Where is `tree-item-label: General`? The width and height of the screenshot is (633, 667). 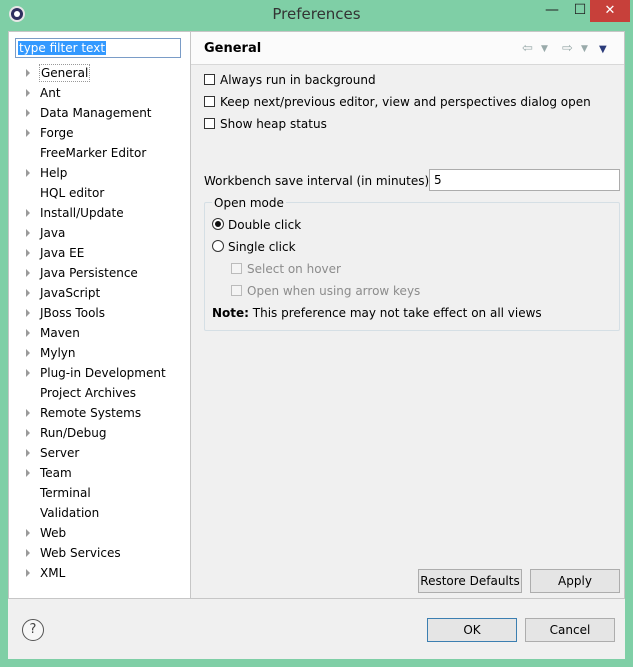
tree-item-label: General is located at coordinates (65, 73).